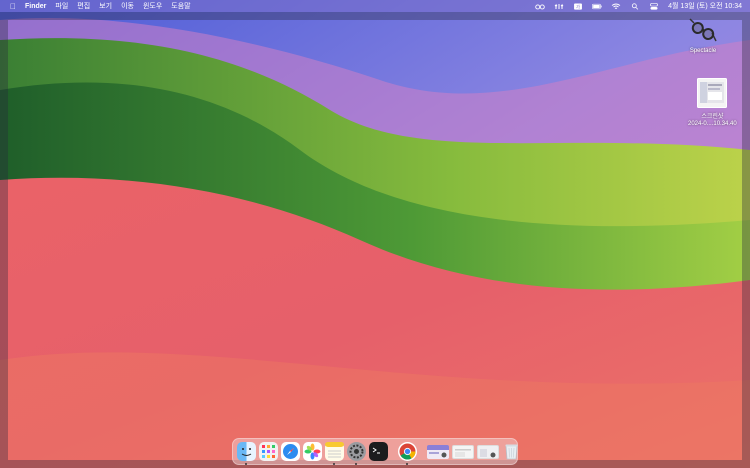 The image size is (750, 468). Describe the element at coordinates (246, 453) in the screenshot. I see `finder-icon` at that location.